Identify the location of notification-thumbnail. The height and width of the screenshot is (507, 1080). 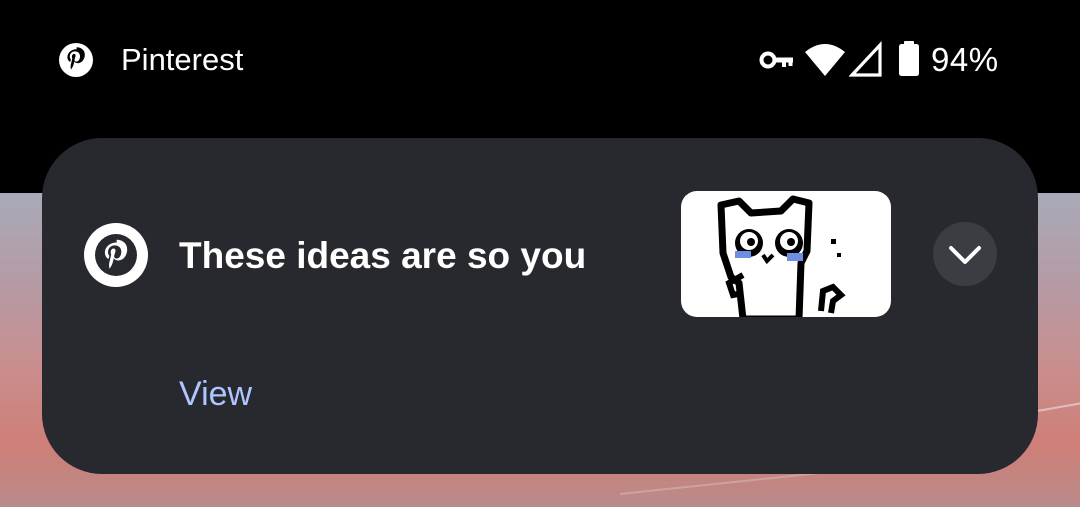
(786, 254).